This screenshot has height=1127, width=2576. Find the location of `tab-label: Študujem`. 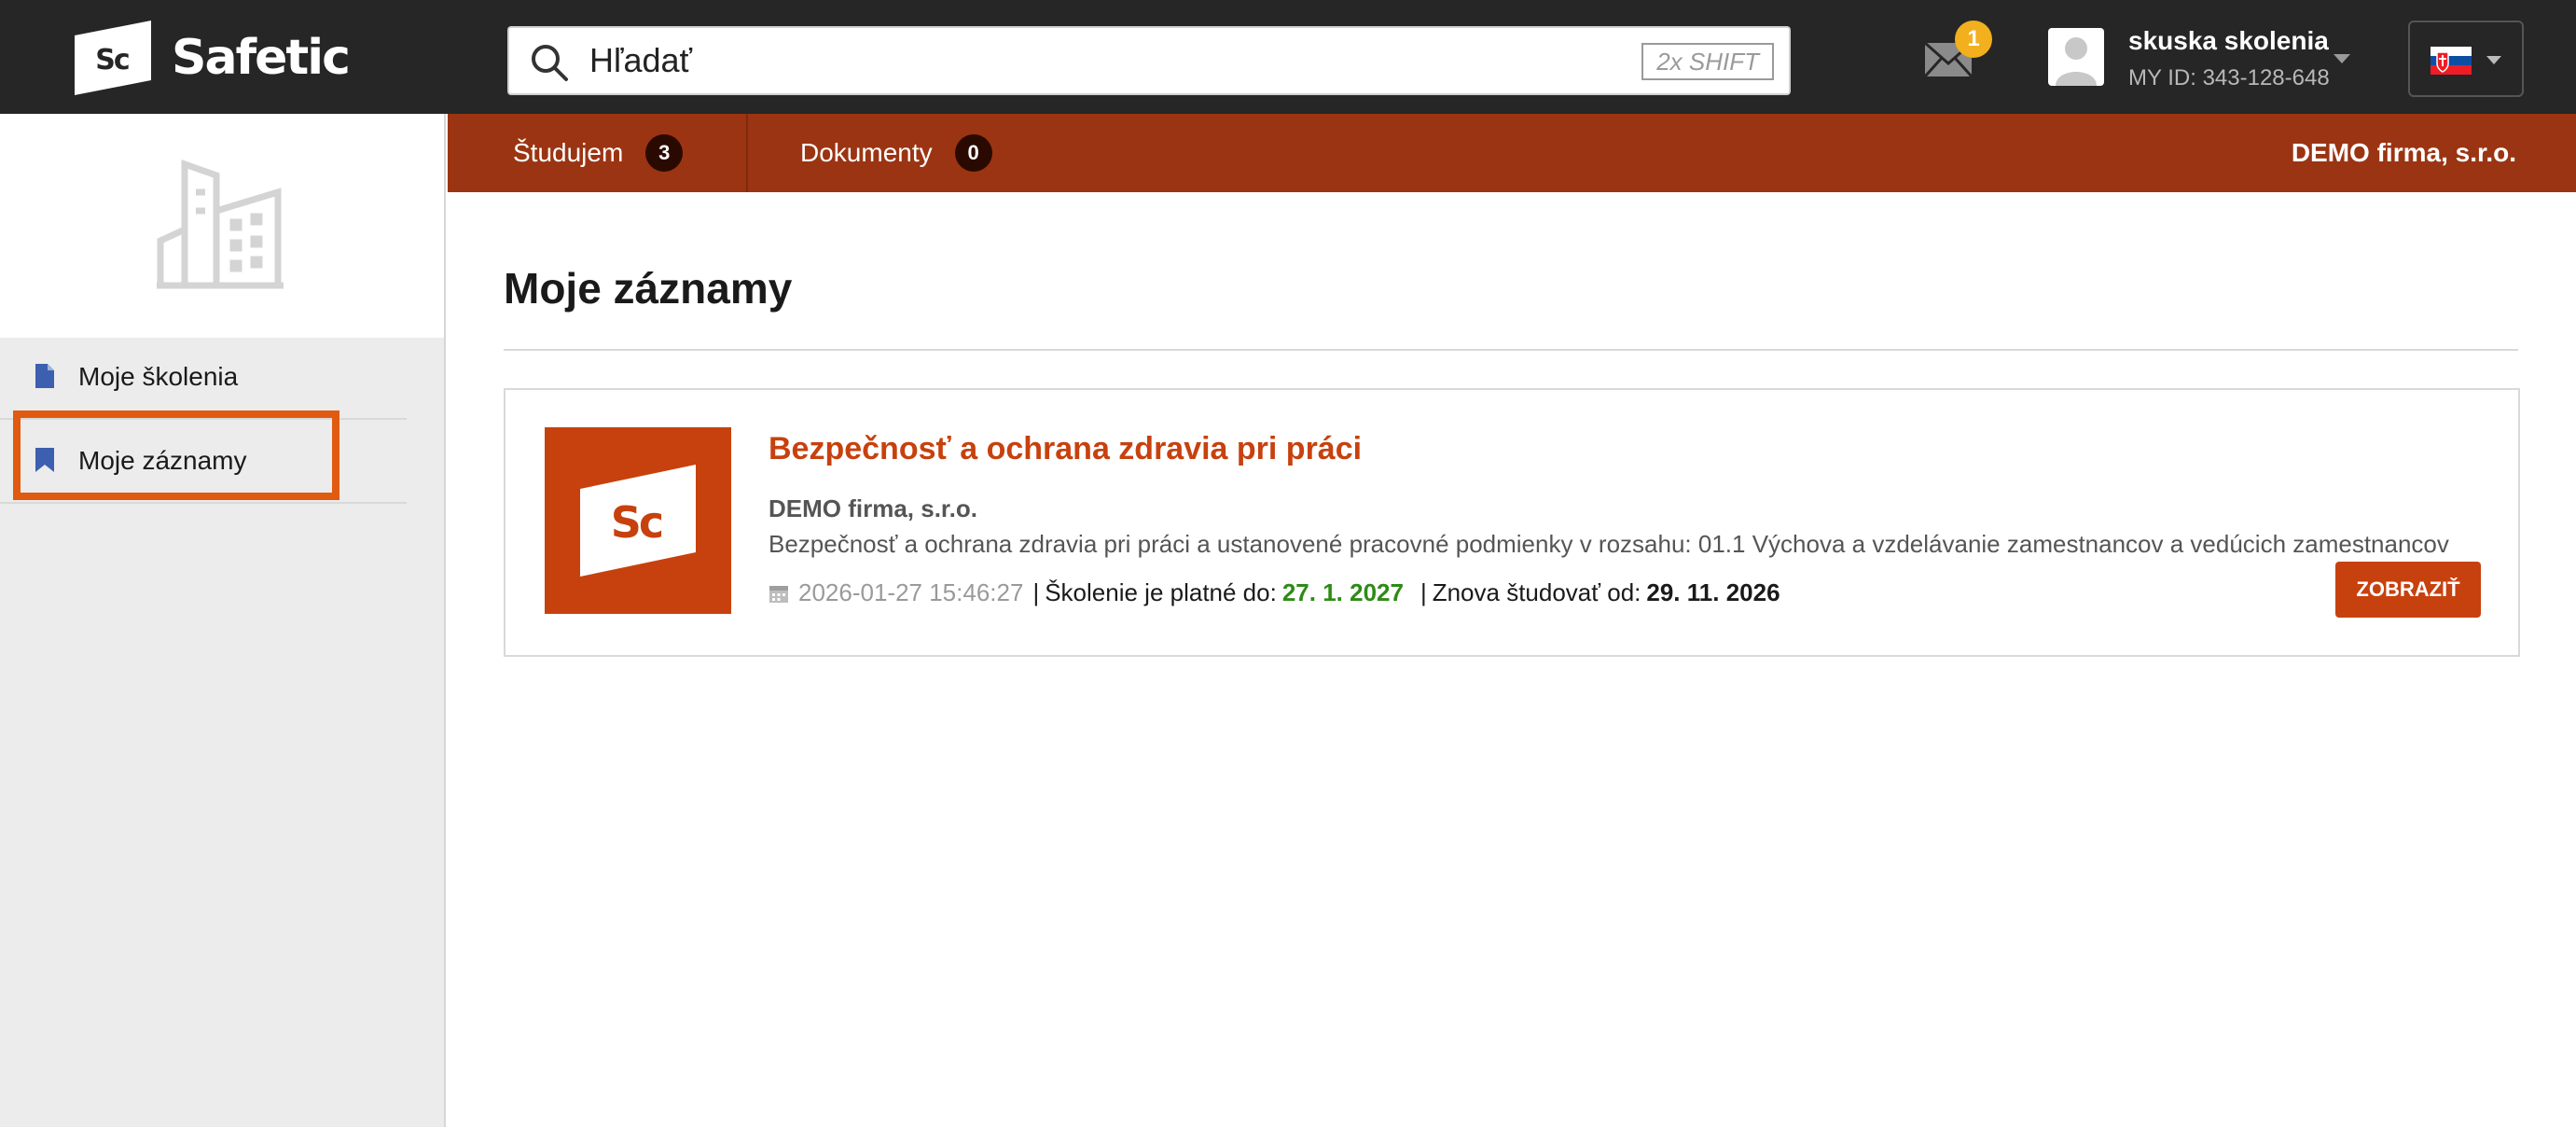

tab-label: Študujem is located at coordinates (568, 153).